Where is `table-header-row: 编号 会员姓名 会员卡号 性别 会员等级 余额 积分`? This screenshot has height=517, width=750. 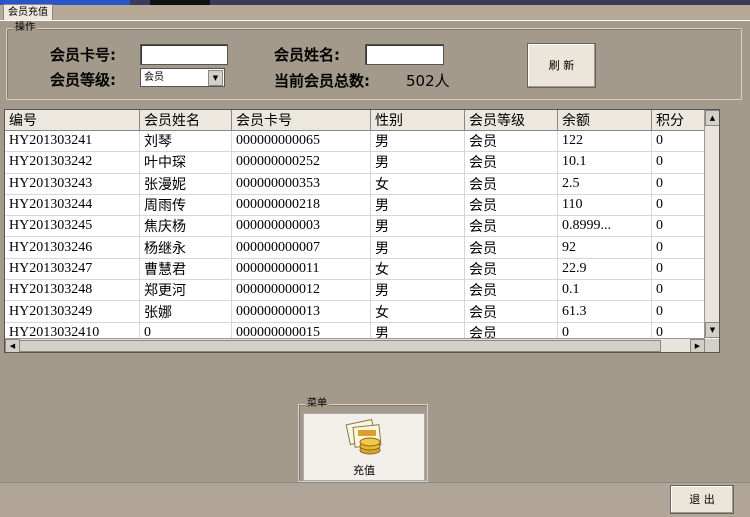 table-header-row: 编号 会员姓名 会员卡号 性别 会员等级 余额 积分 is located at coordinates (358, 120).